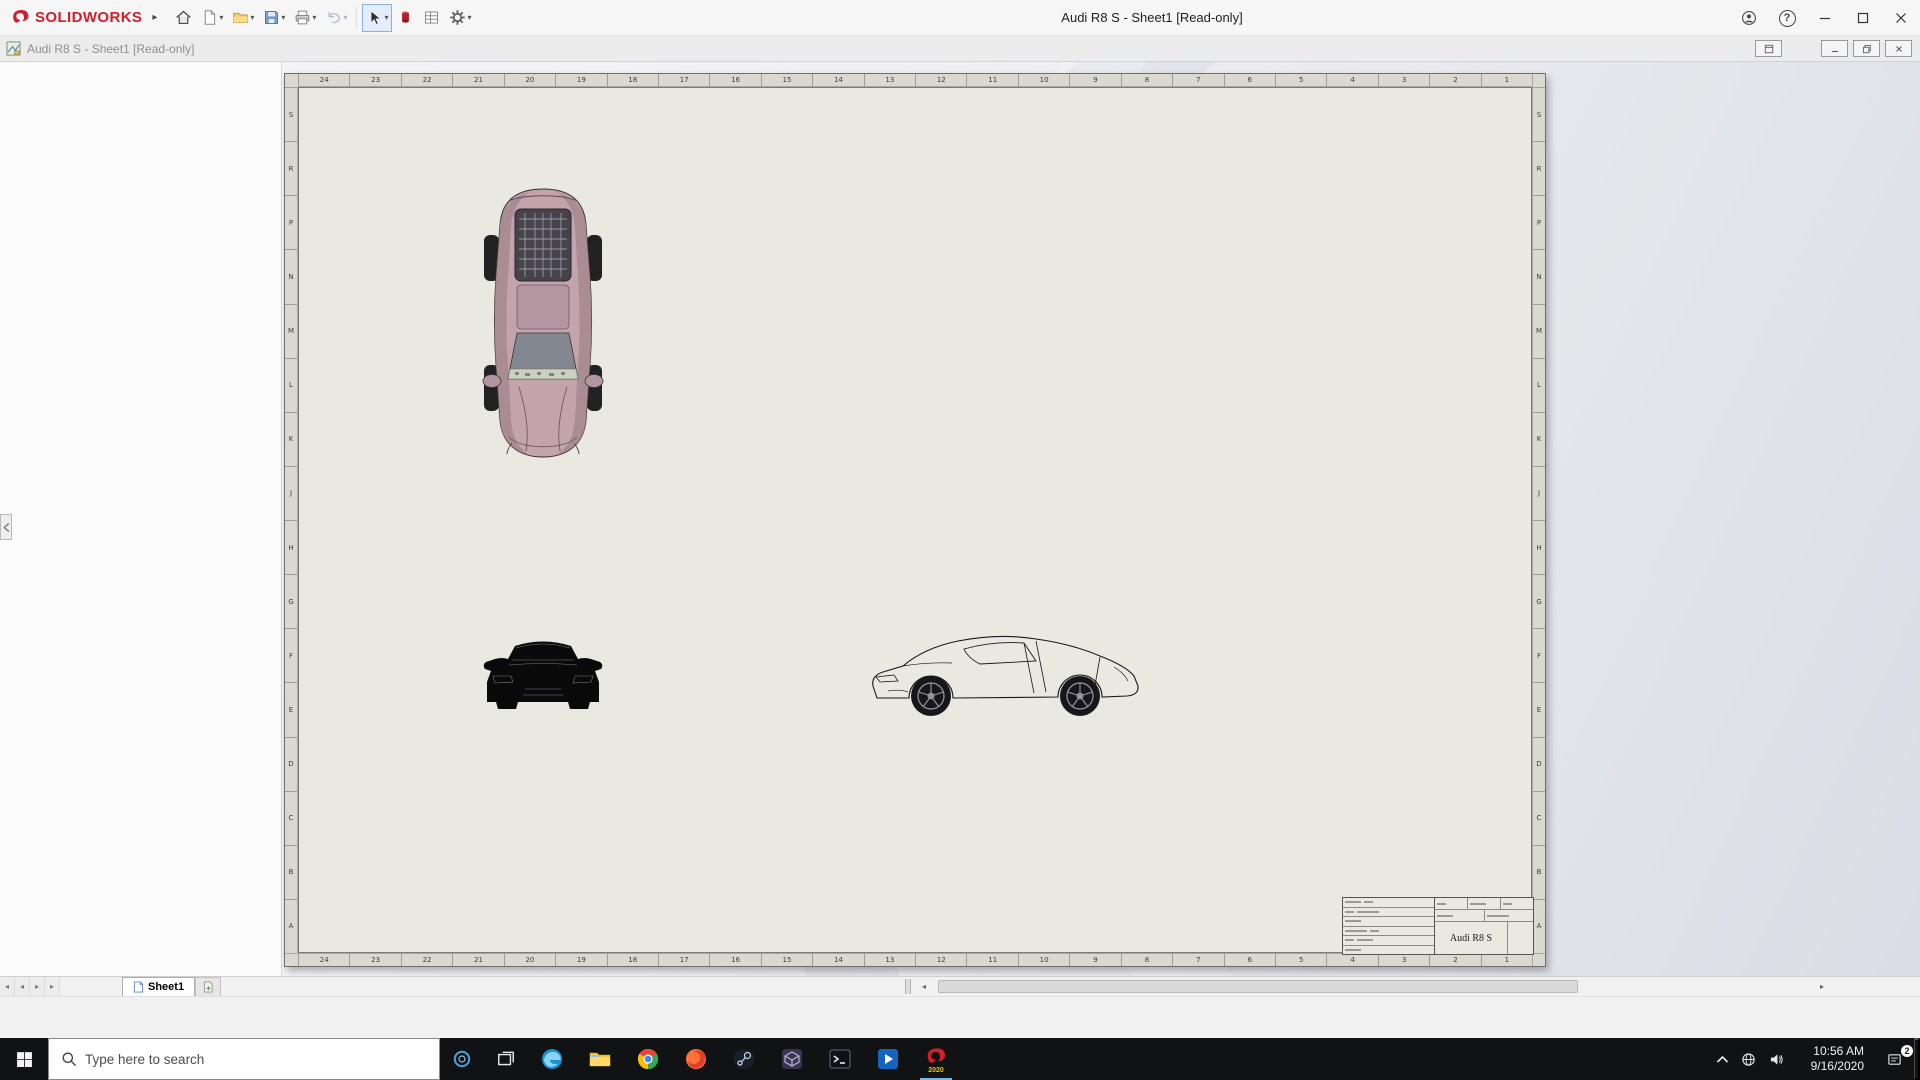 The height and width of the screenshot is (1080, 1920). I want to click on add-sheet-icon, so click(208, 987).